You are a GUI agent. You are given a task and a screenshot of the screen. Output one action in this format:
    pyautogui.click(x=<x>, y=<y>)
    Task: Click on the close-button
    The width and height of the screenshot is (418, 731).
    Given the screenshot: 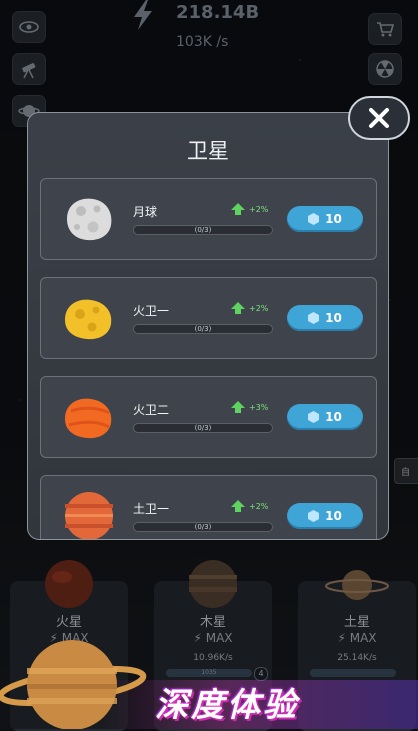 What is the action you would take?
    pyautogui.click(x=379, y=118)
    